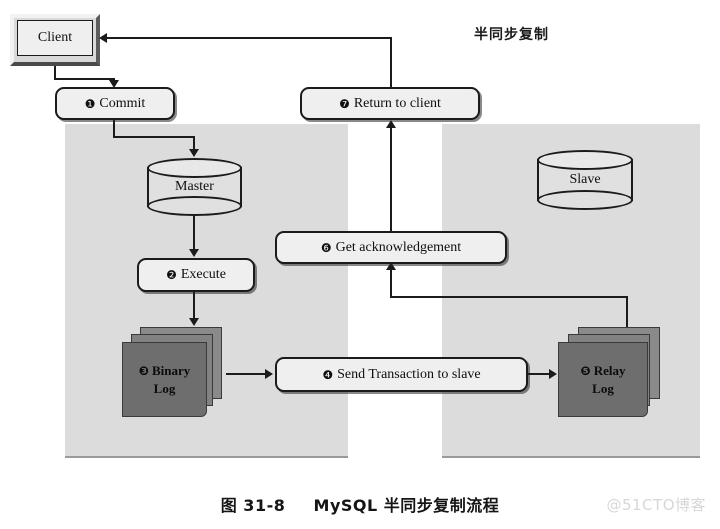  Describe the element at coordinates (585, 370) in the screenshot. I see `step-number-5: ❺` at that location.